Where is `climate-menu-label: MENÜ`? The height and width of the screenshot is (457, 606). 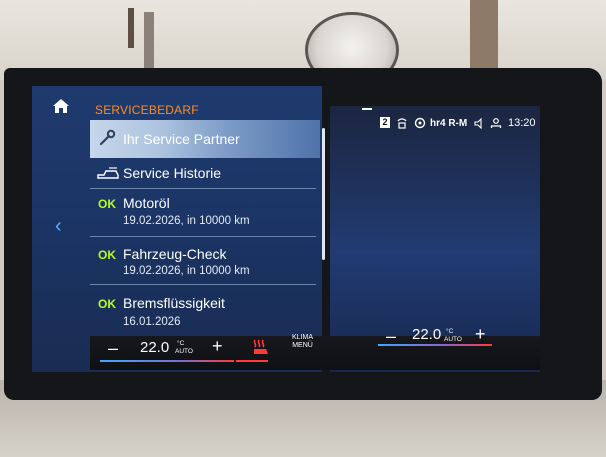 climate-menu-label: MENÜ is located at coordinates (302, 345).